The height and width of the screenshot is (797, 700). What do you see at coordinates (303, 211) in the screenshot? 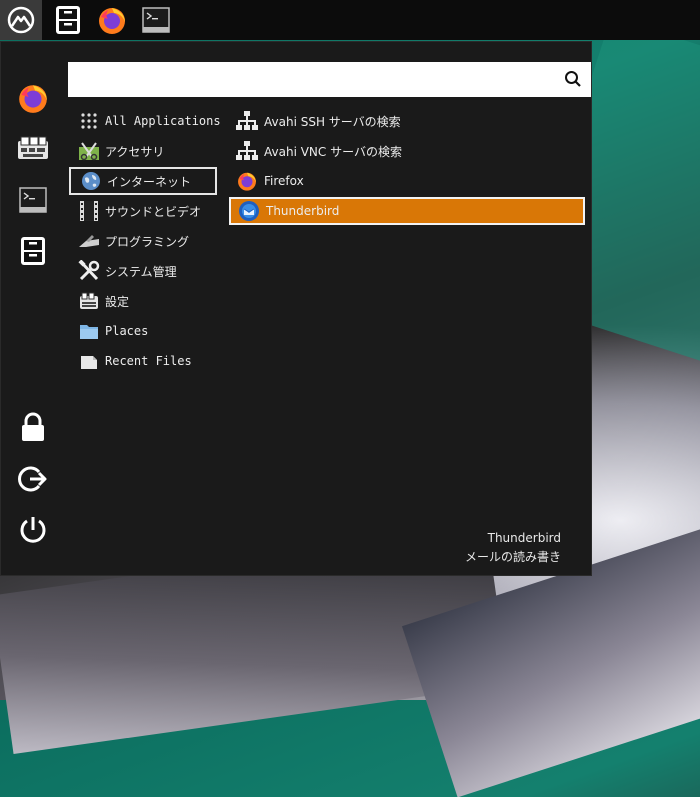
I see `app-label: Thunderbird` at bounding box center [303, 211].